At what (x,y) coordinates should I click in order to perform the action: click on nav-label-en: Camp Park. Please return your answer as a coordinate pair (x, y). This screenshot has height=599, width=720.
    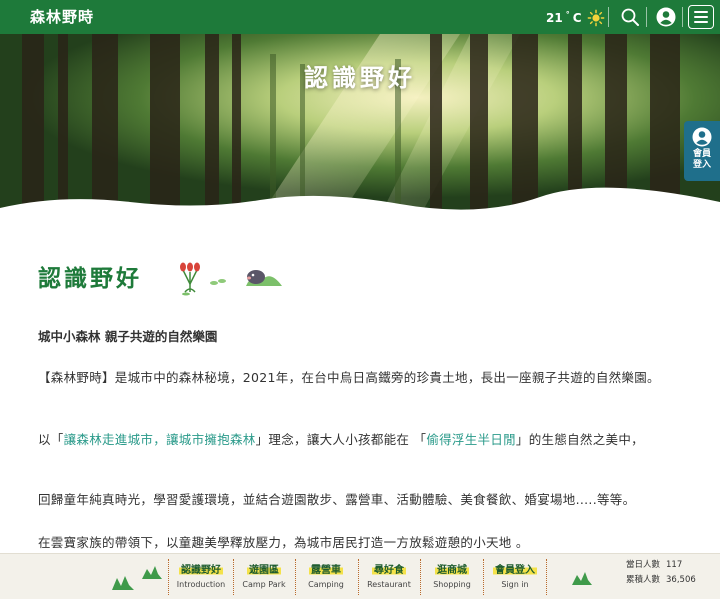
    Looking at the image, I should click on (264, 584).